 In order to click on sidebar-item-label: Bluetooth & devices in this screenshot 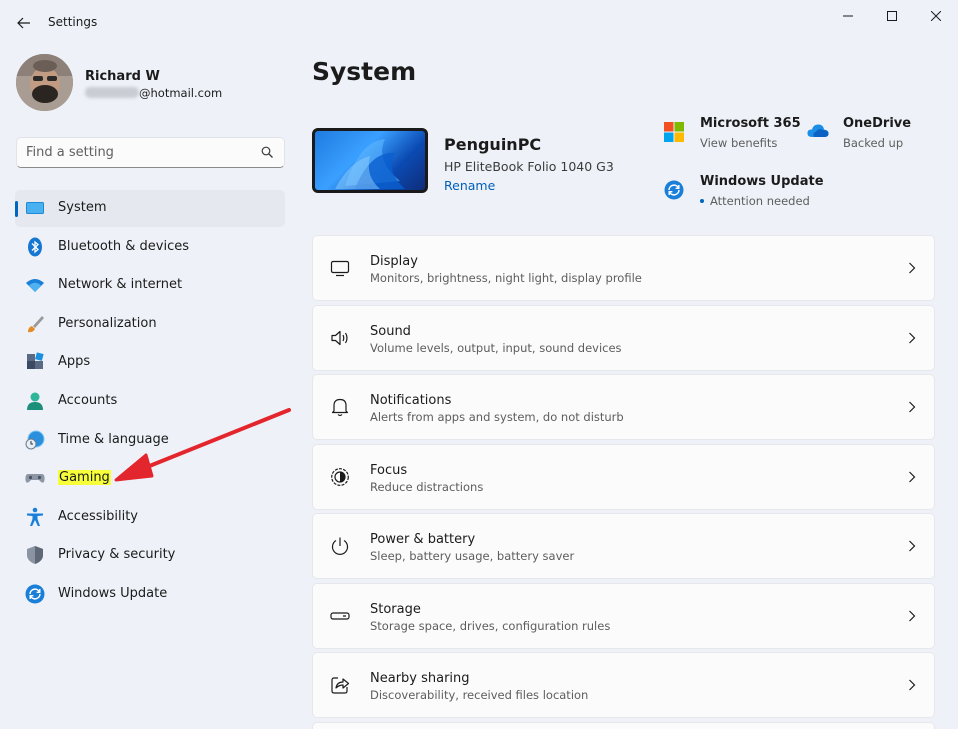, I will do `click(123, 246)`.